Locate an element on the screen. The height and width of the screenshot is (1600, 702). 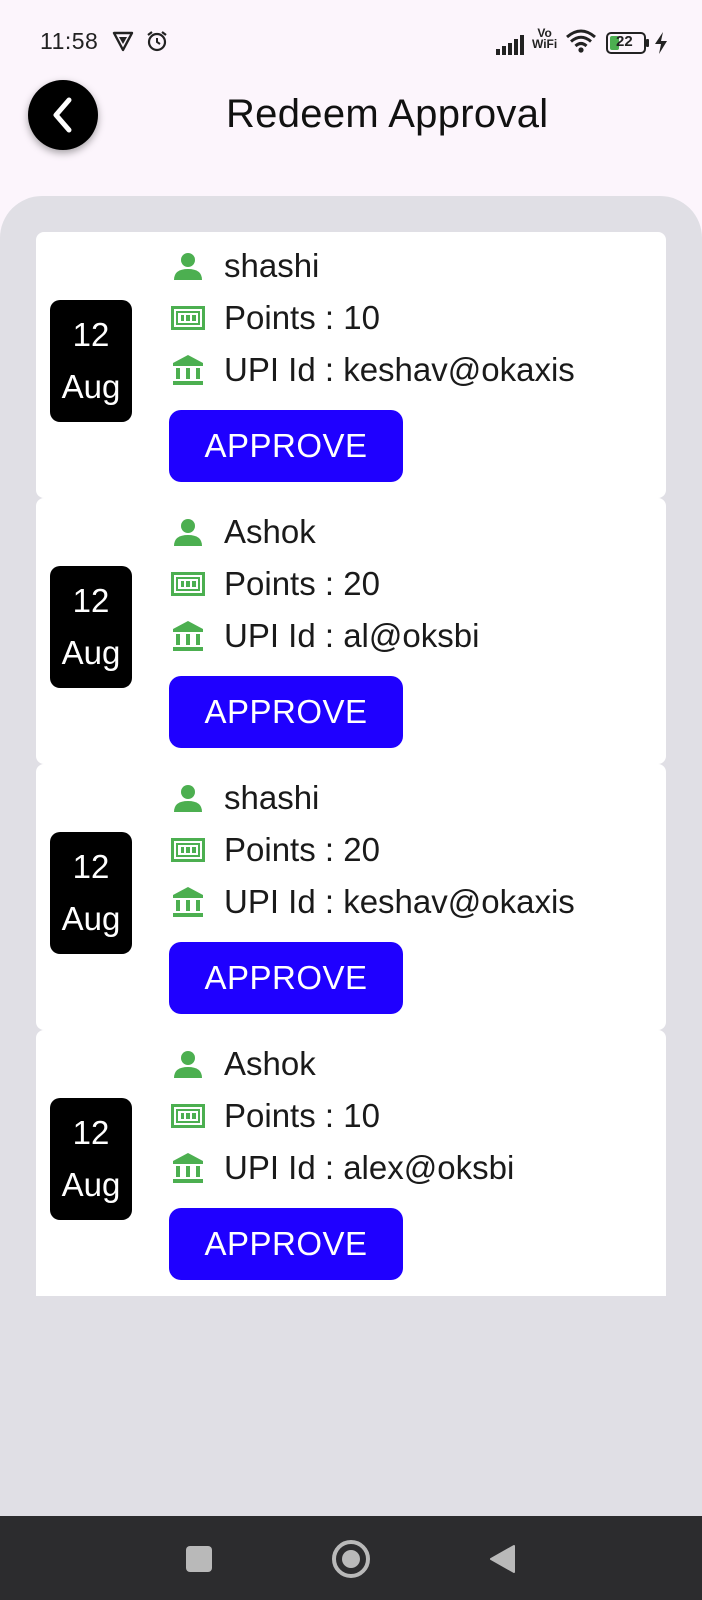
home-icon is located at coordinates (351, 1559).